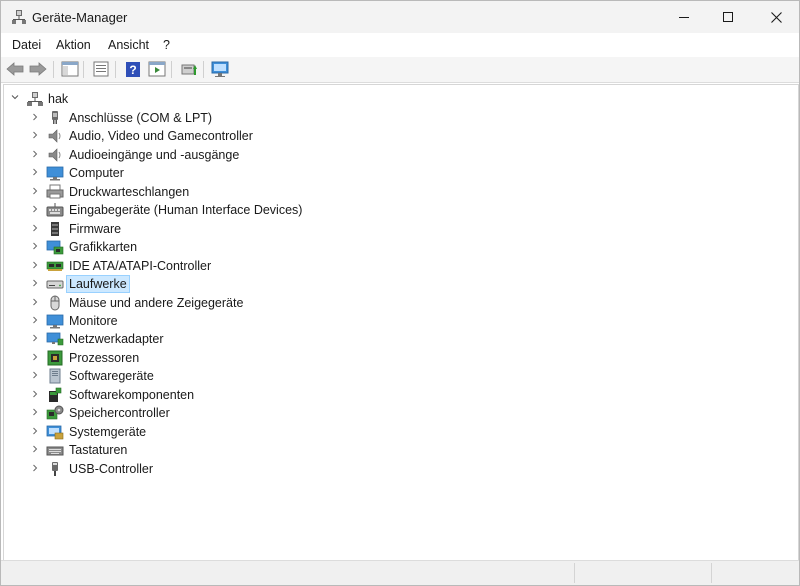 This screenshot has width=800, height=586. Describe the element at coordinates (55, 247) in the screenshot. I see `display-adapter-icon` at that location.